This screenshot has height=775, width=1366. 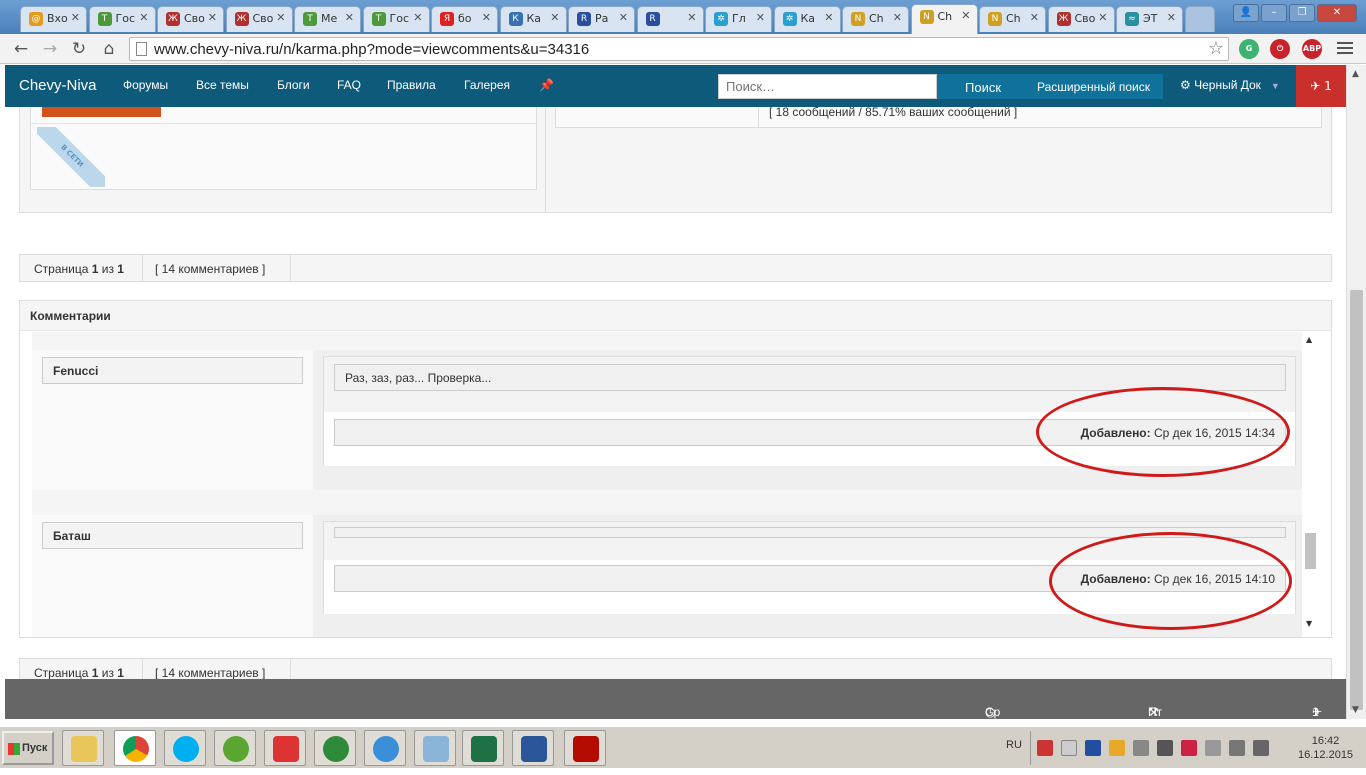 I want to click on back-icon: ←, so click(x=21, y=49).